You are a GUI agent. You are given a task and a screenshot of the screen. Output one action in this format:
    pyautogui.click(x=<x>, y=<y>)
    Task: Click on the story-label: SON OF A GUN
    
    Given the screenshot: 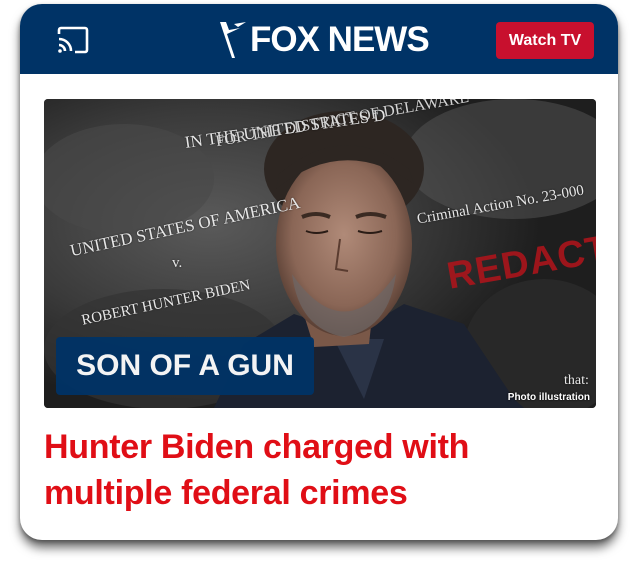 What is the action you would take?
    pyautogui.click(x=185, y=365)
    